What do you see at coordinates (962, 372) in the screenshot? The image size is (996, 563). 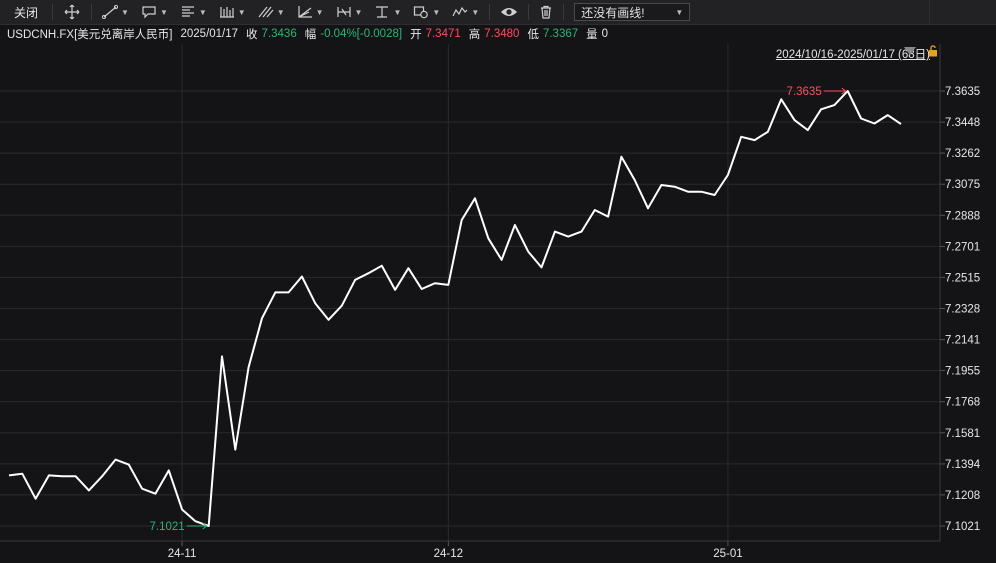 I see `y-tick-label: 7.1955` at bounding box center [962, 372].